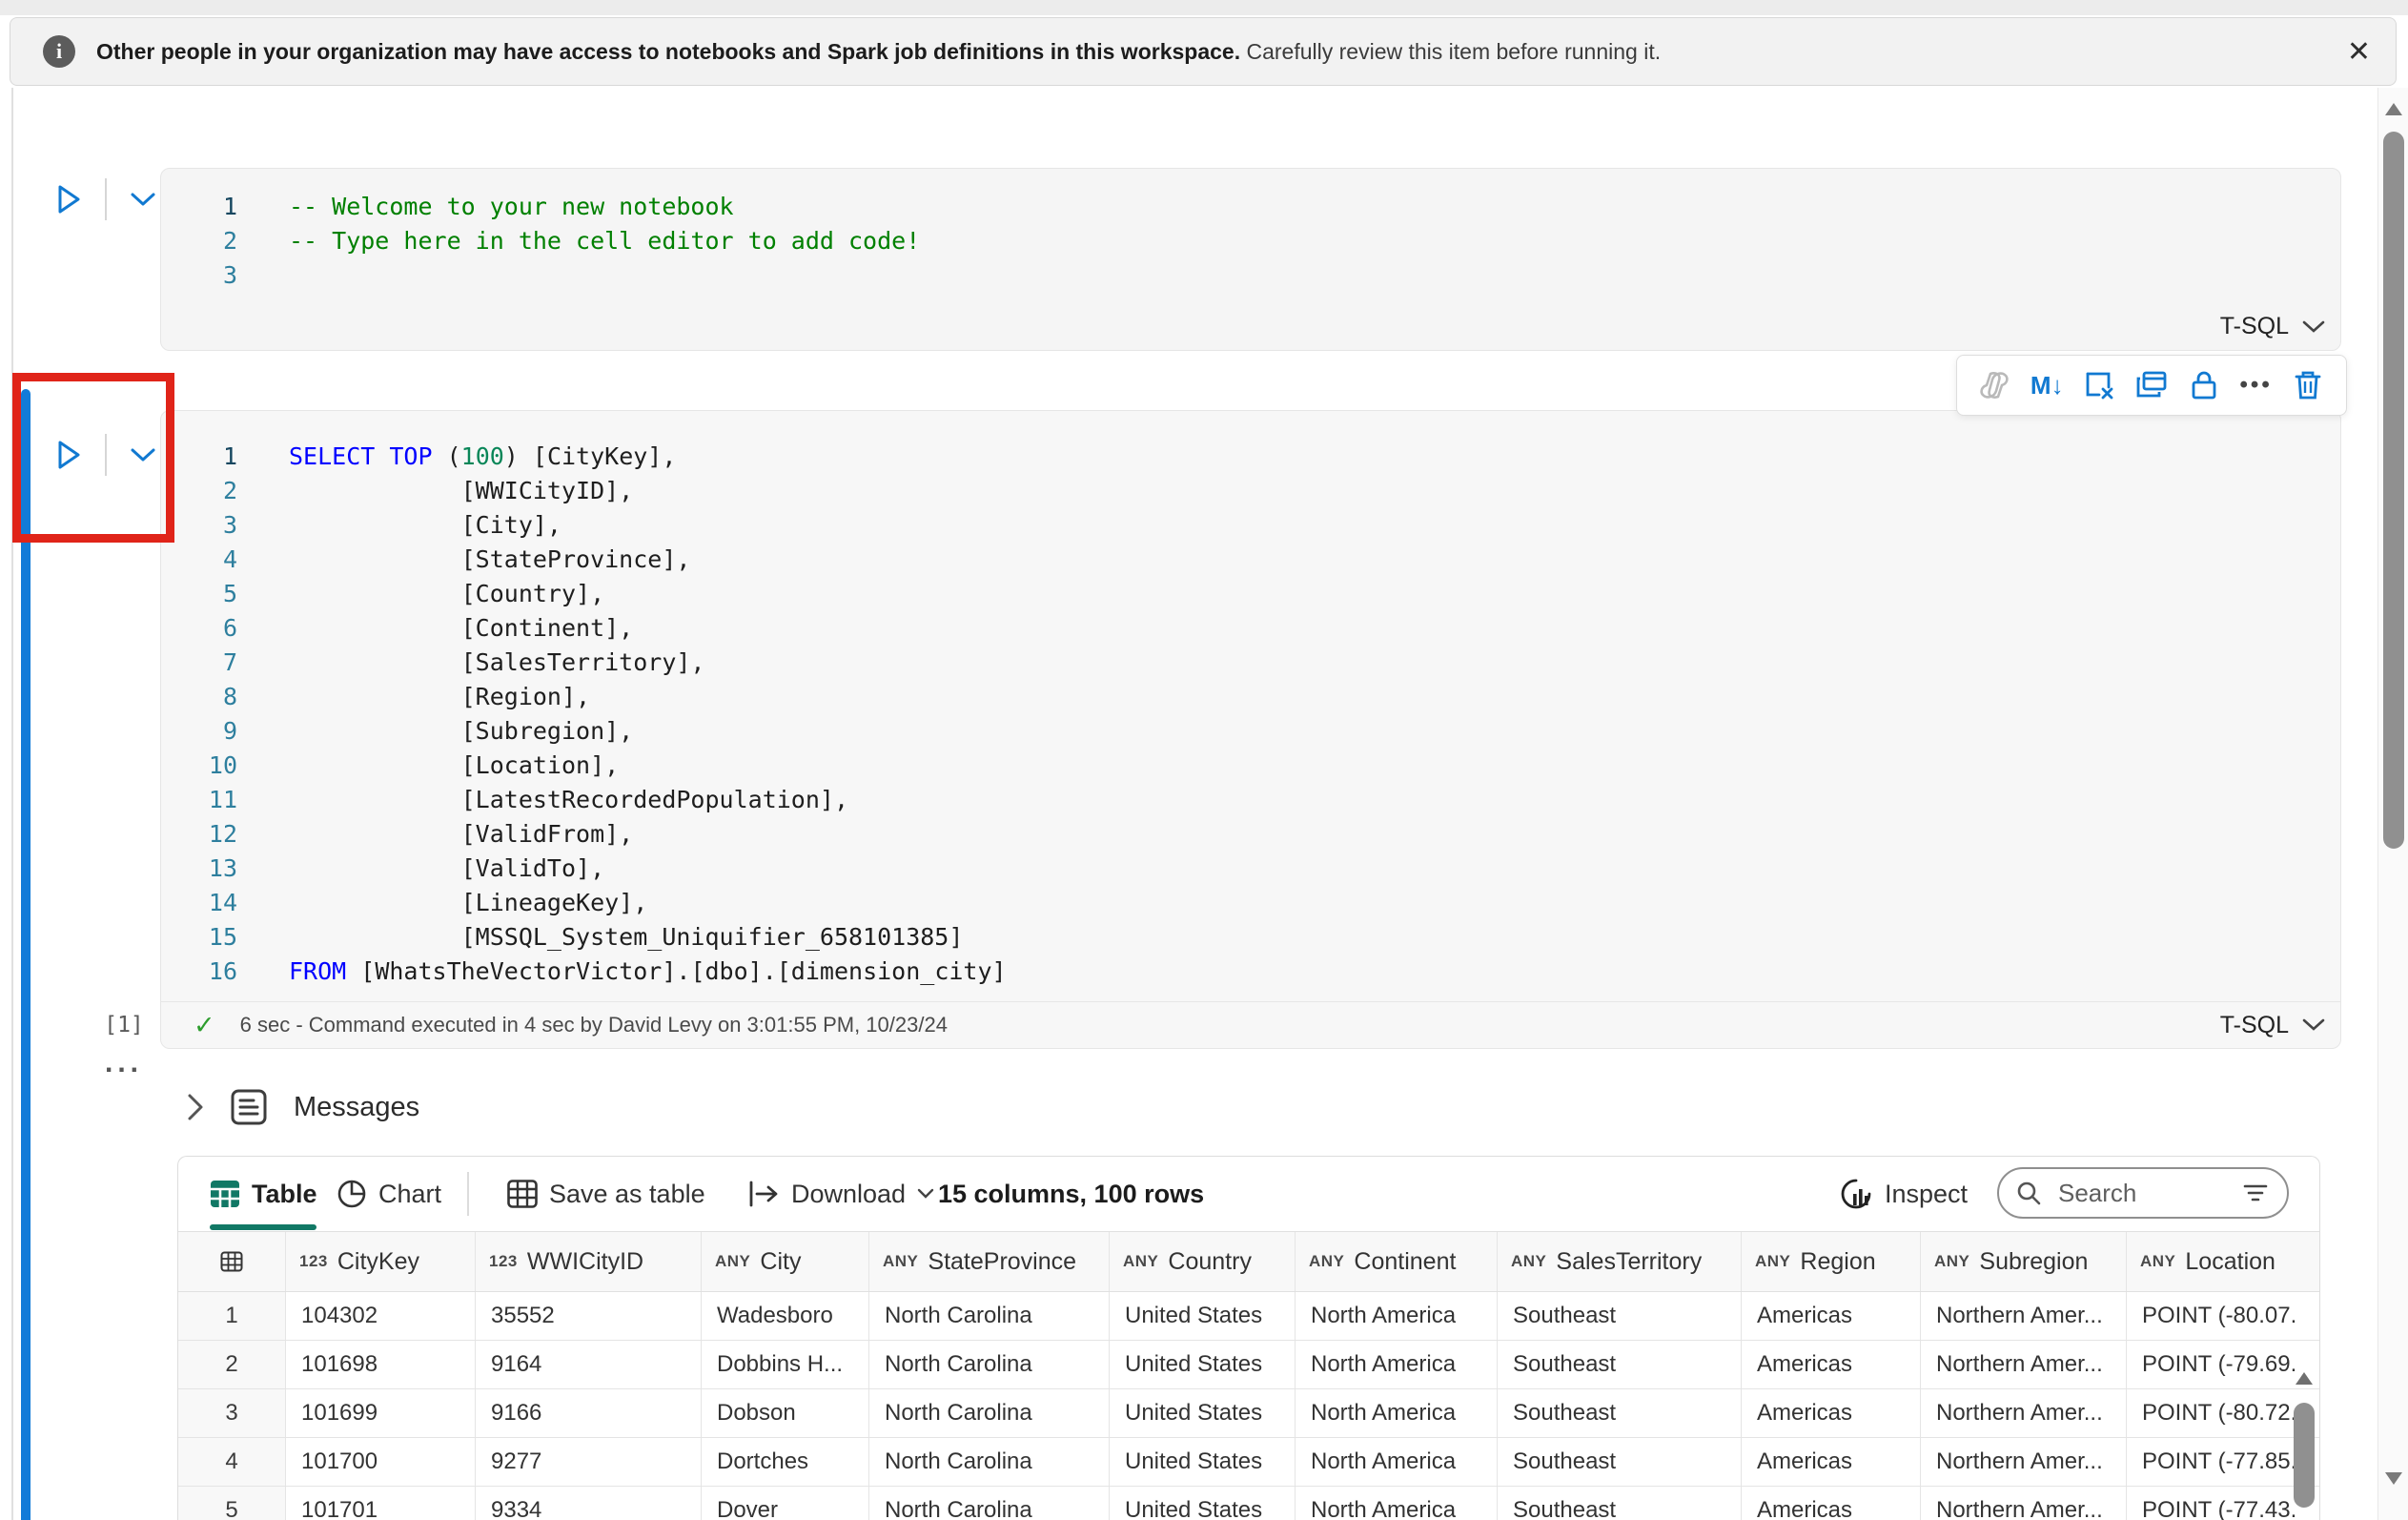 The image size is (2408, 1520). What do you see at coordinates (1251, 457) in the screenshot?
I see `code-line: 1 SELECT TOP (100) [CityKey],` at bounding box center [1251, 457].